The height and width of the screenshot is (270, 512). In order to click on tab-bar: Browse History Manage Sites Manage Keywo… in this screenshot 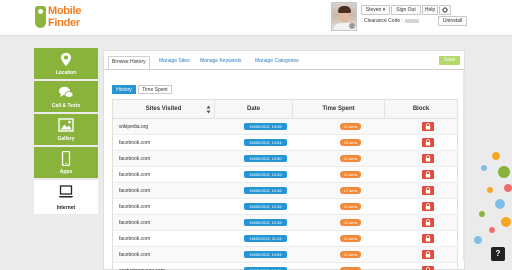, I will do `click(284, 60)`.